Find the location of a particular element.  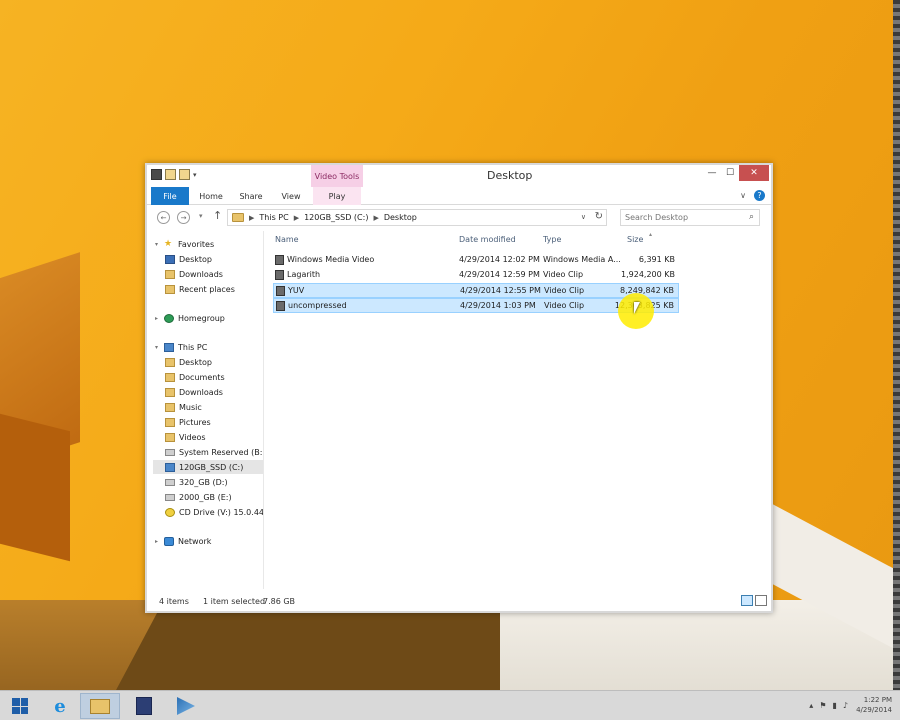

title-bar: ▾ Video Tools Desktop — ☐ ✕ is located at coordinates (459, 176).